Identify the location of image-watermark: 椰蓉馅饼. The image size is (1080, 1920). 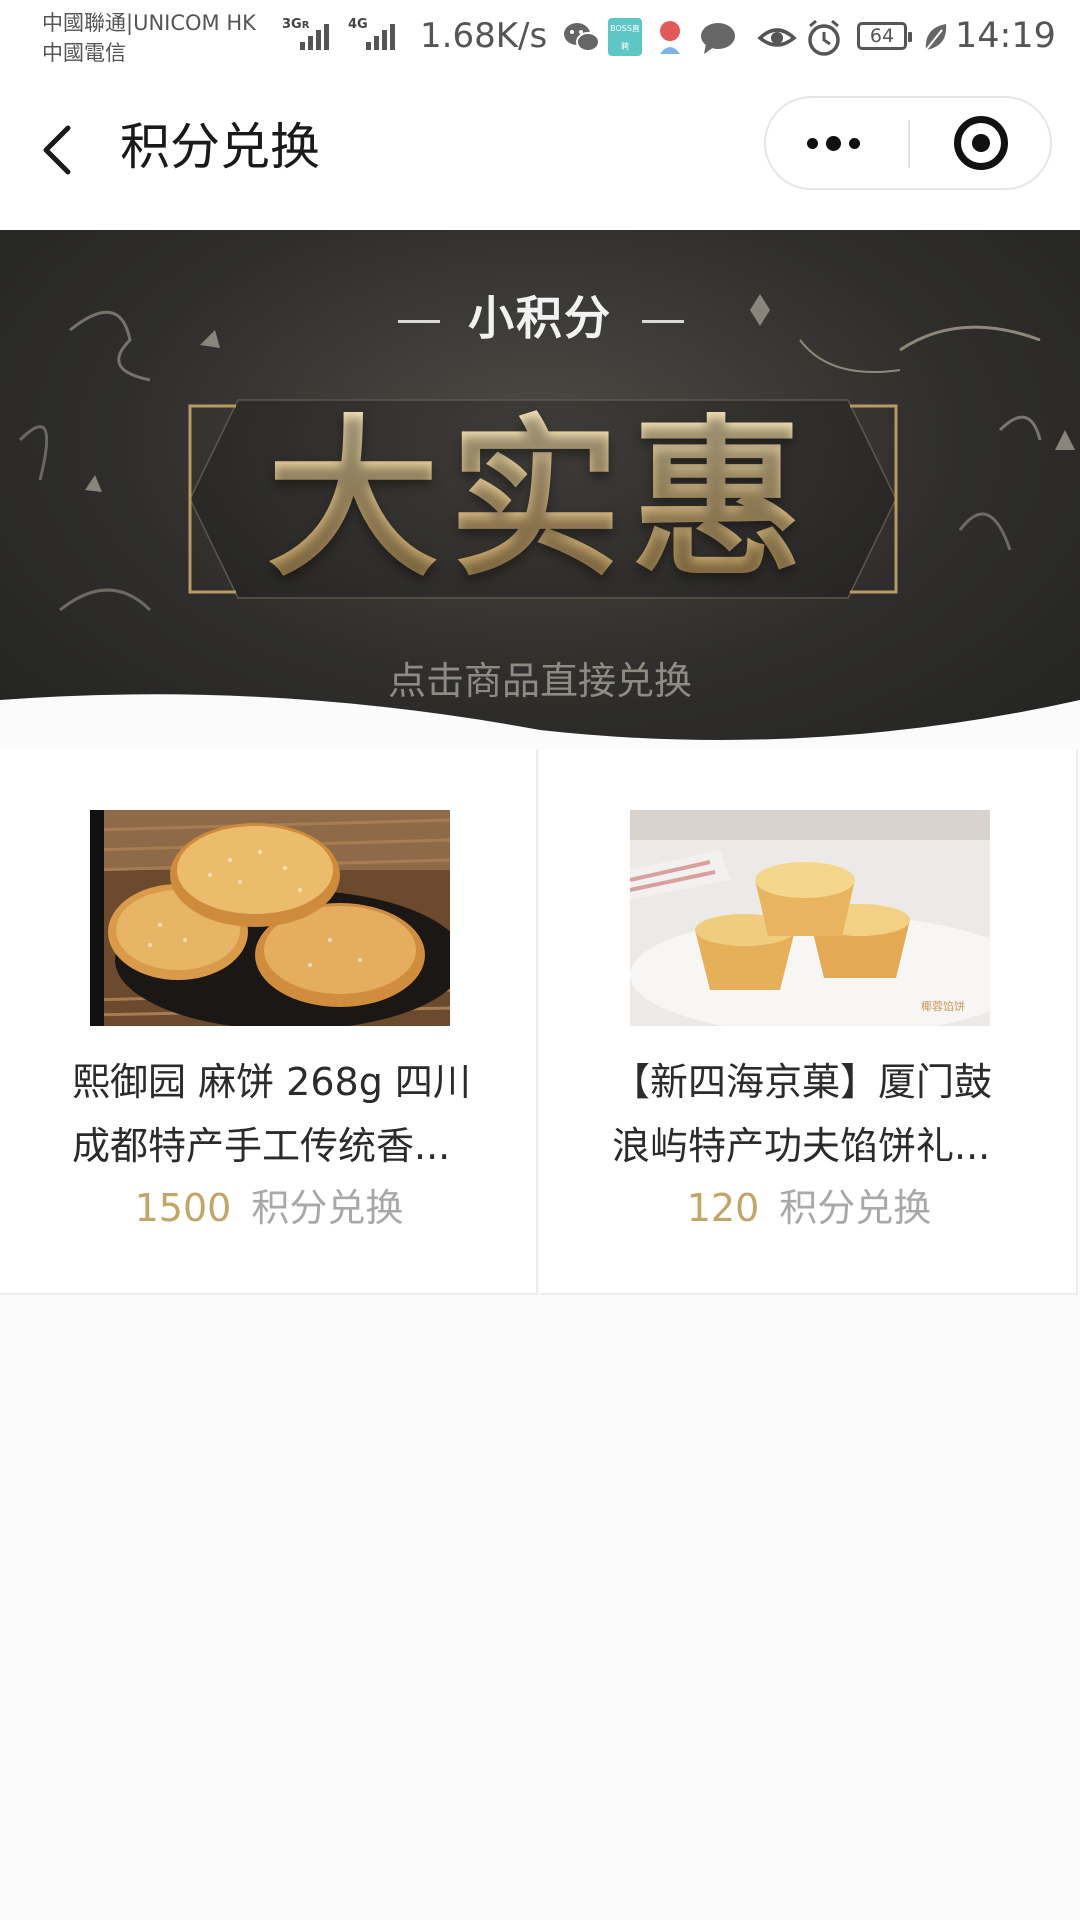
(943, 1006).